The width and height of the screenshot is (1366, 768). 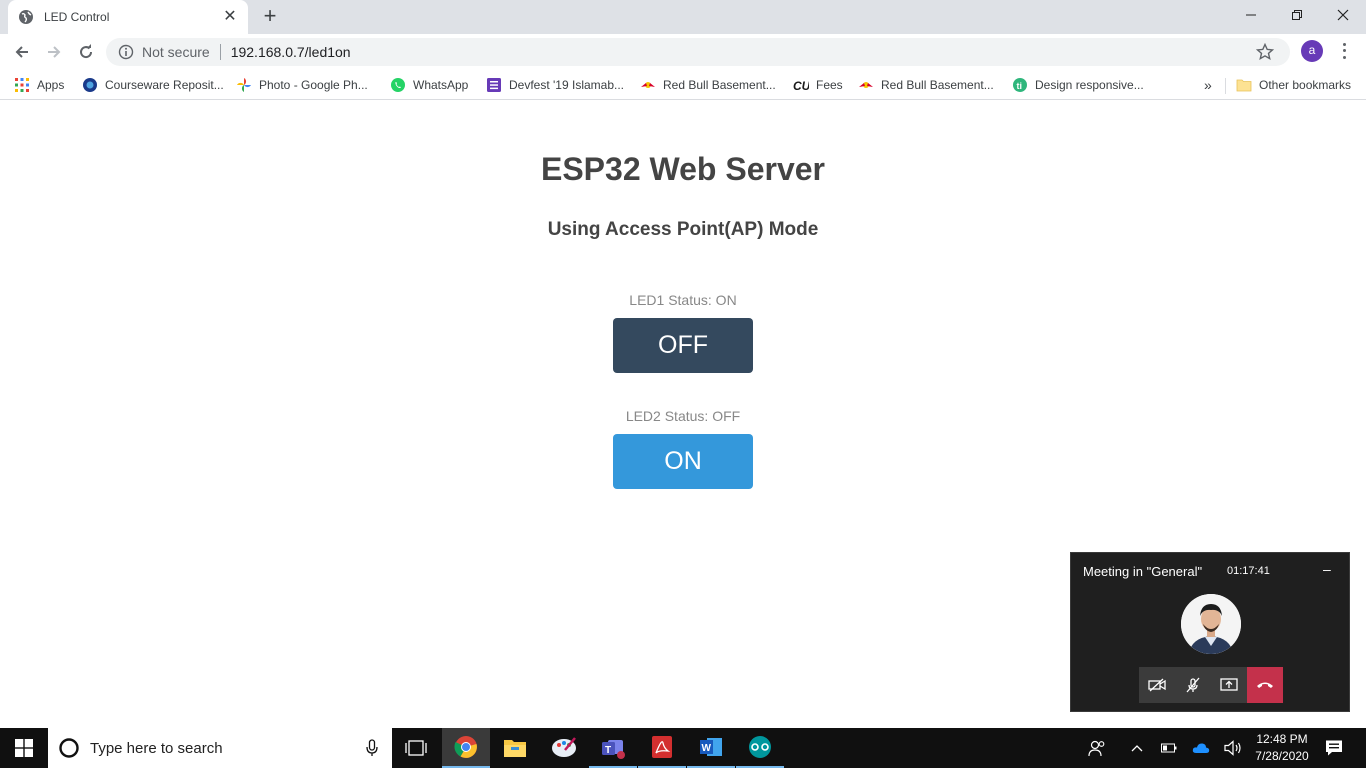 What do you see at coordinates (1312, 51) in the screenshot?
I see `profile-avatar: a` at bounding box center [1312, 51].